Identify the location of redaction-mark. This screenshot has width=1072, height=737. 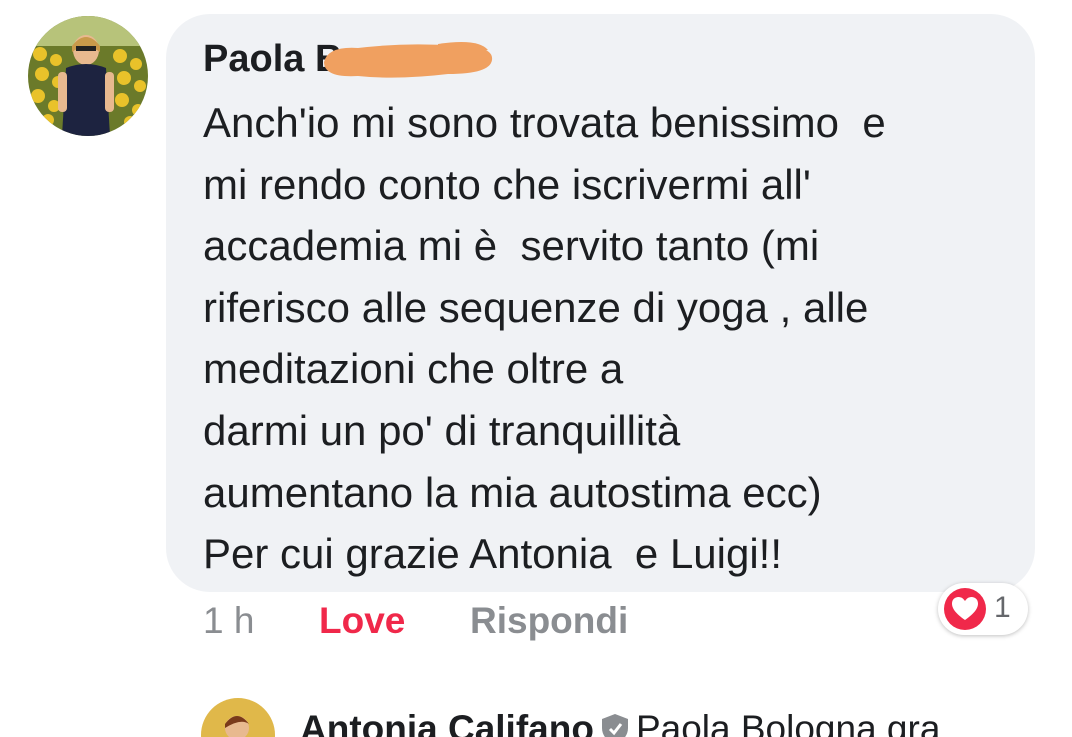
(408, 60).